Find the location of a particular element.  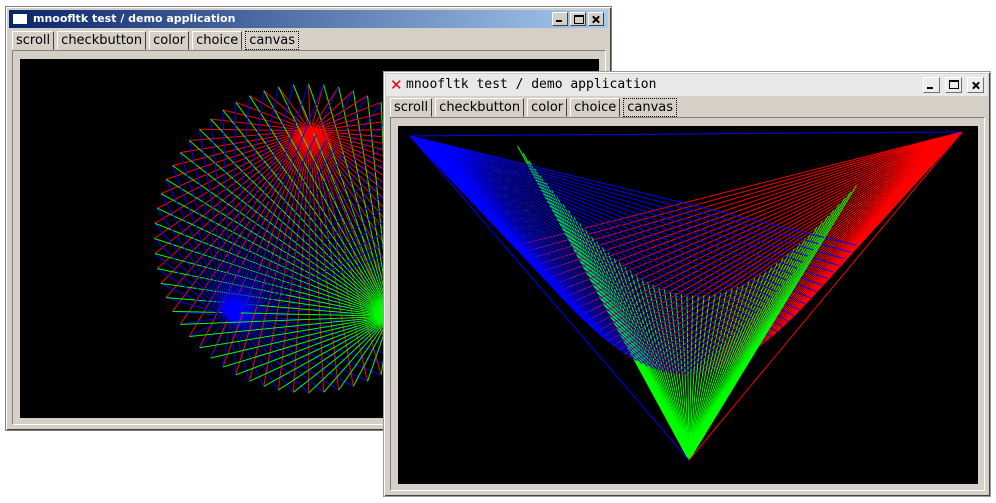

triangle-top-edge is located at coordinates (686, 134).